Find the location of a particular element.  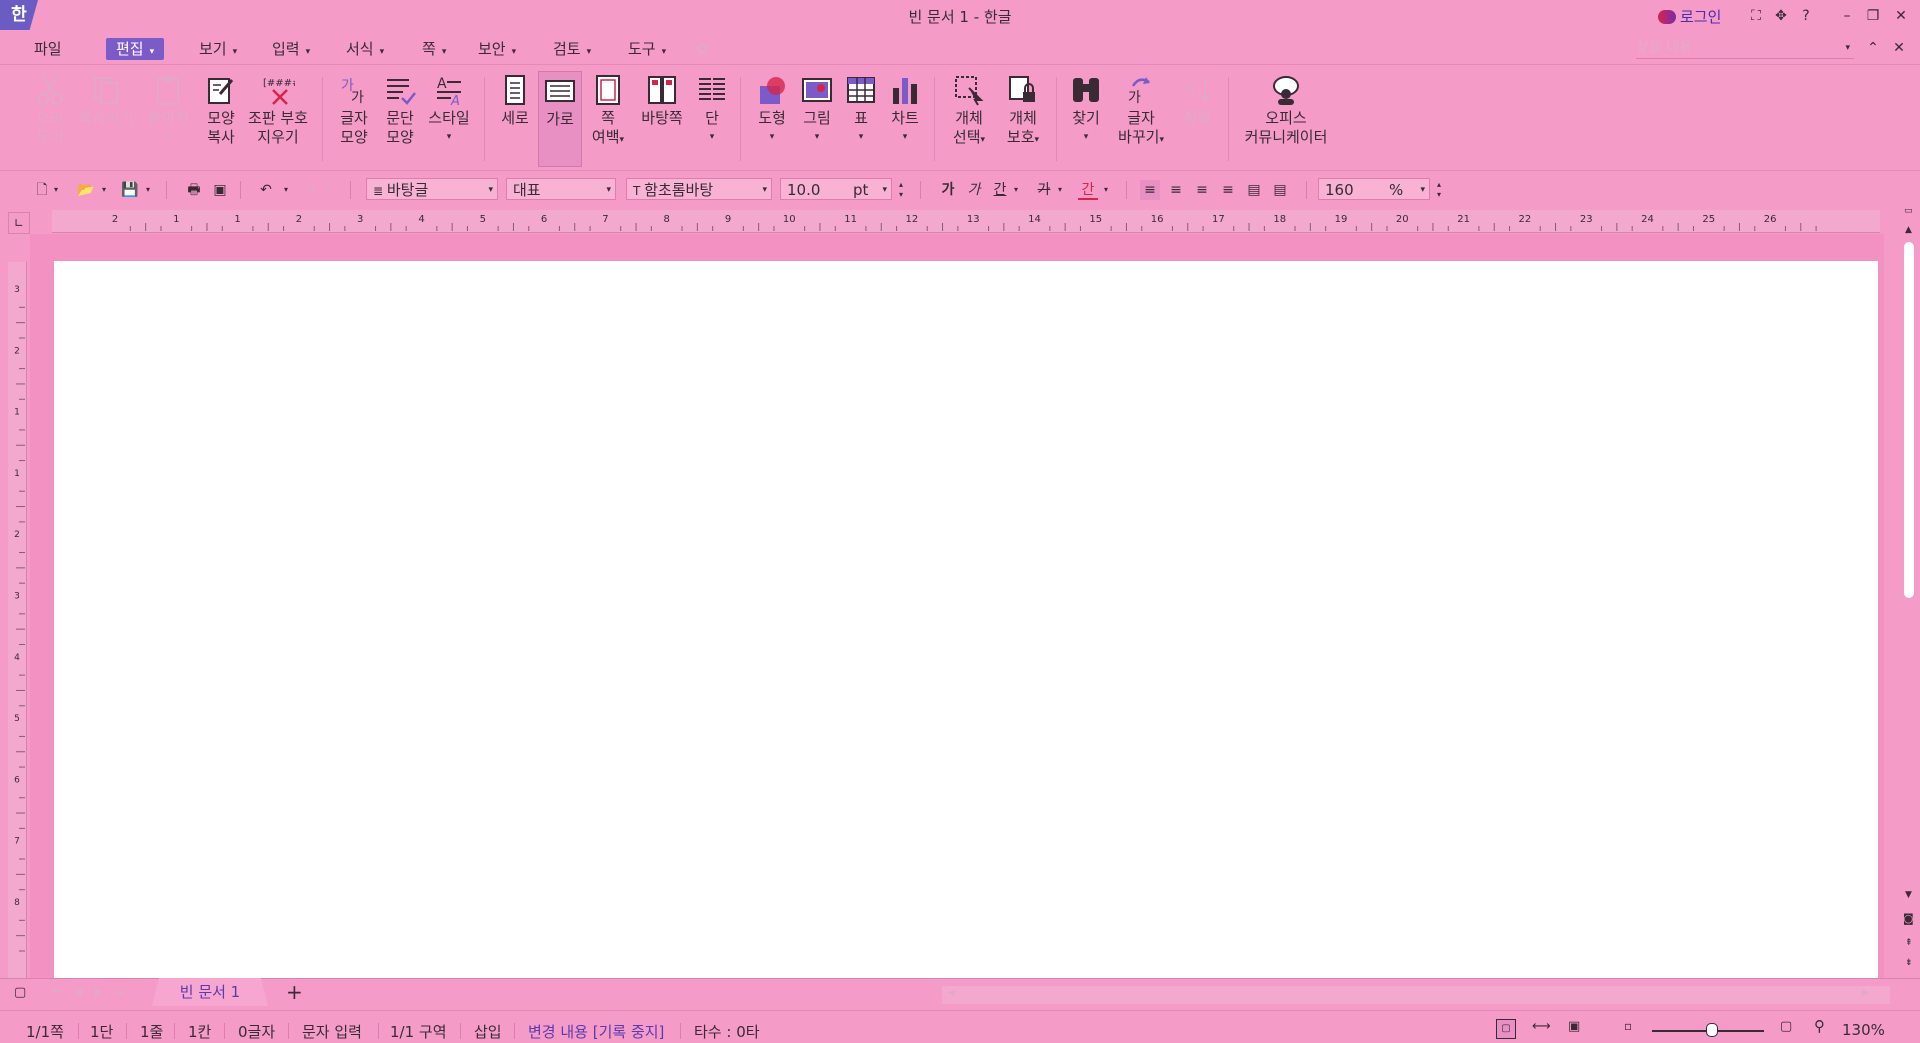

cut-button: 오려 두기 is located at coordinates (50, 119).